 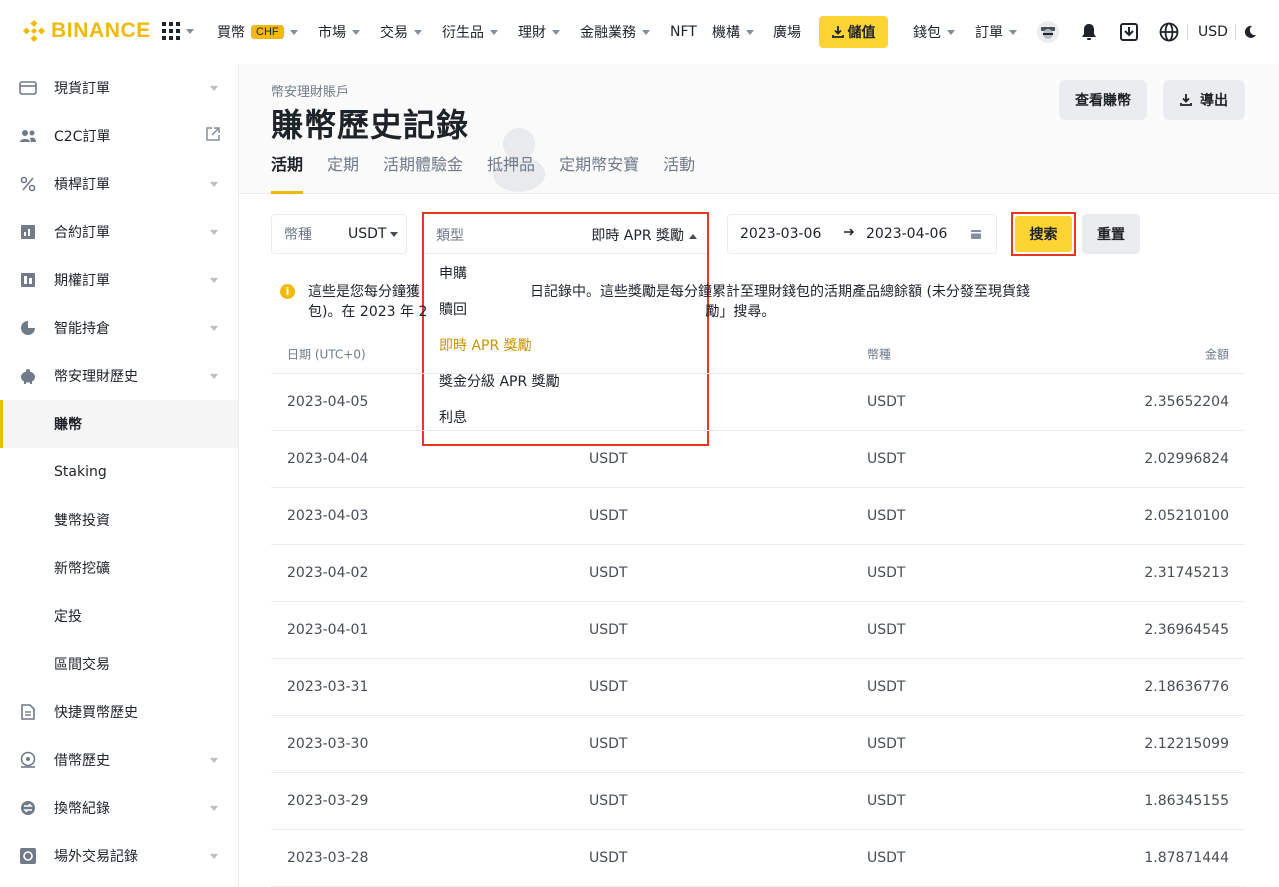 What do you see at coordinates (740, 312) in the screenshot?
I see `notice-text-part: 勵」搜尋。` at bounding box center [740, 312].